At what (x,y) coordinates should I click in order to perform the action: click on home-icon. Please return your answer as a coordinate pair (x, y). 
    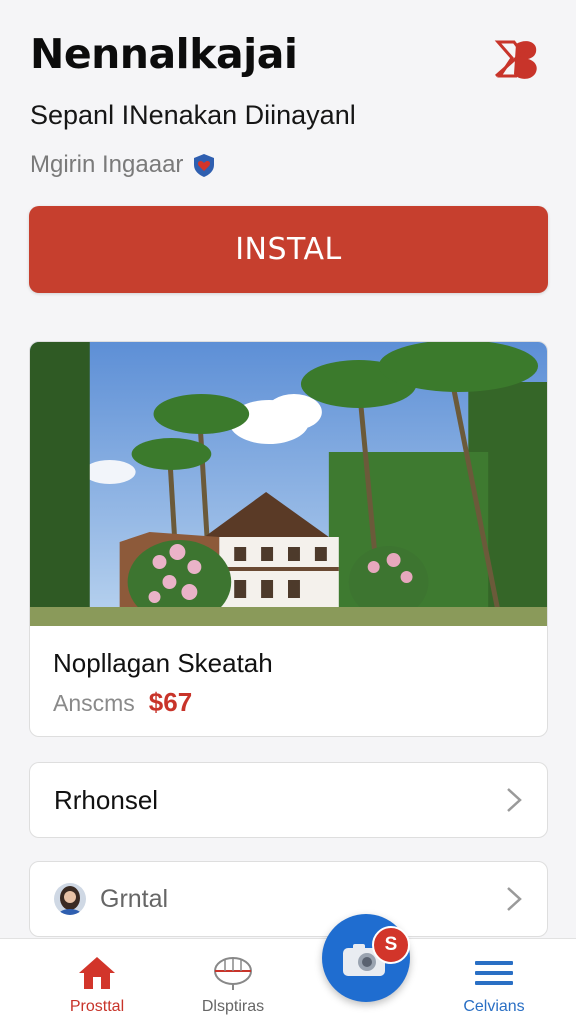
    Looking at the image, I should click on (97, 973).